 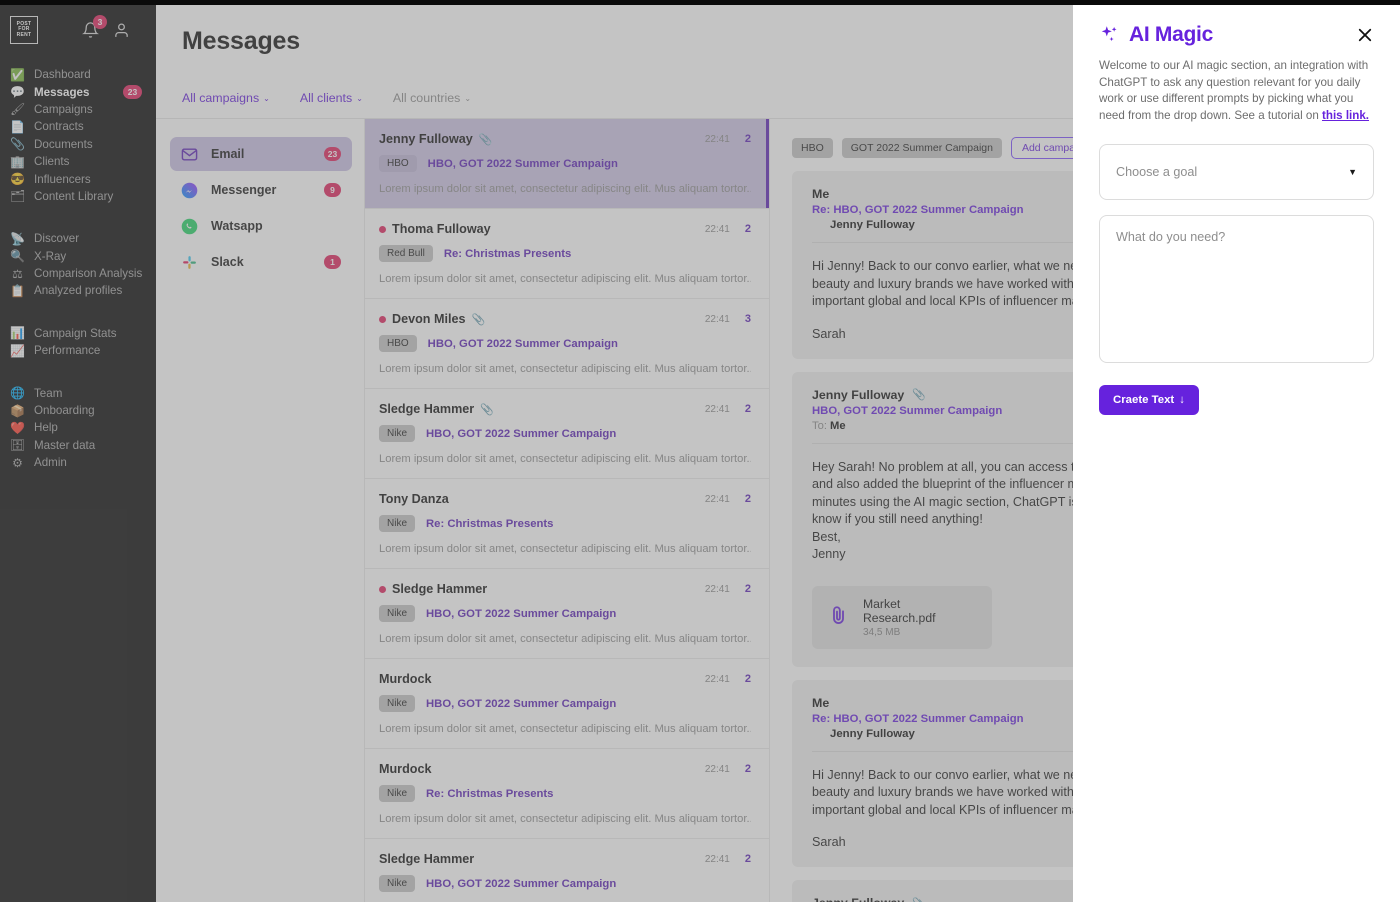 I want to click on sidebar-item-campaigns: 🖌 Campaigns, so click(x=78, y=109).